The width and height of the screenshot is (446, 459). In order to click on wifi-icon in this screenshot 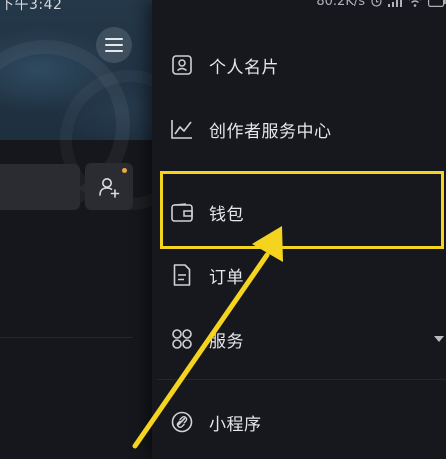, I will do `click(415, 3)`.